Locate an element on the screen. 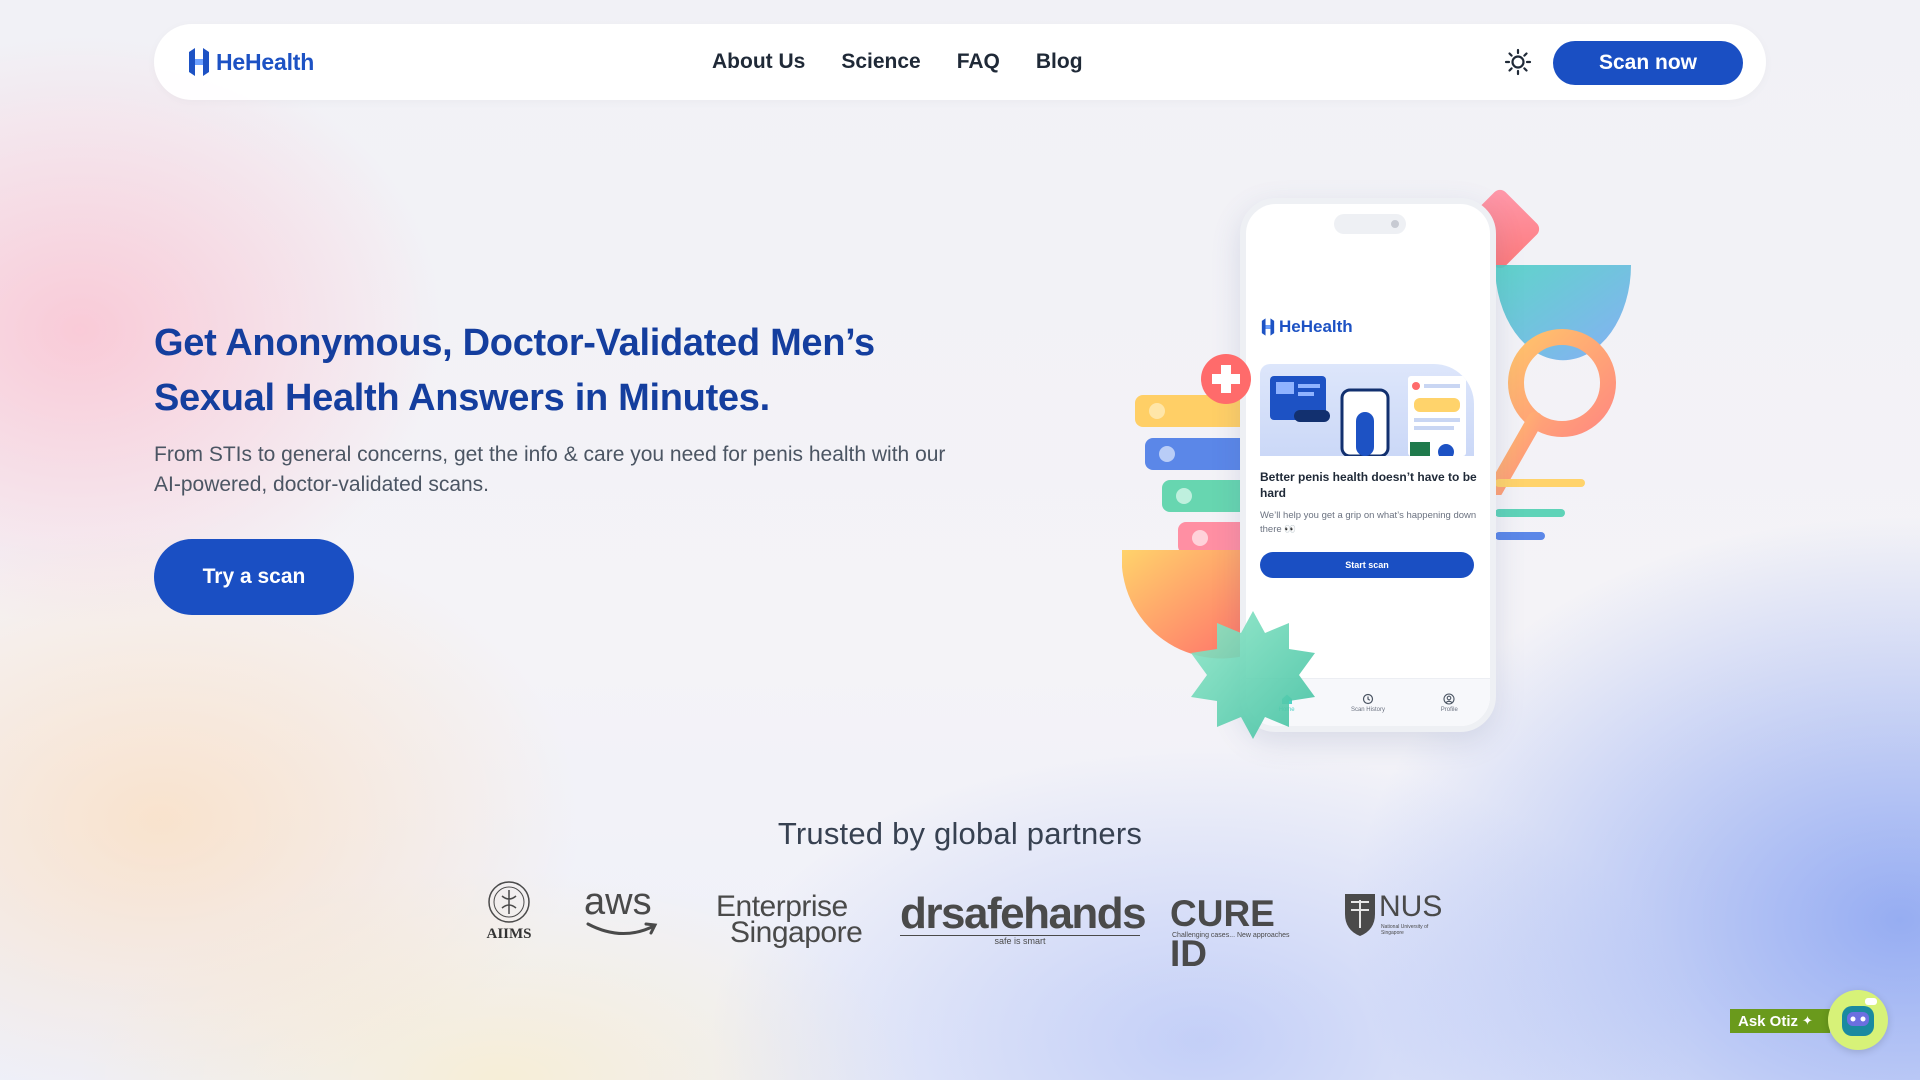 This screenshot has width=1920, height=1080. nus-crest-icon is located at coordinates (1360, 915).